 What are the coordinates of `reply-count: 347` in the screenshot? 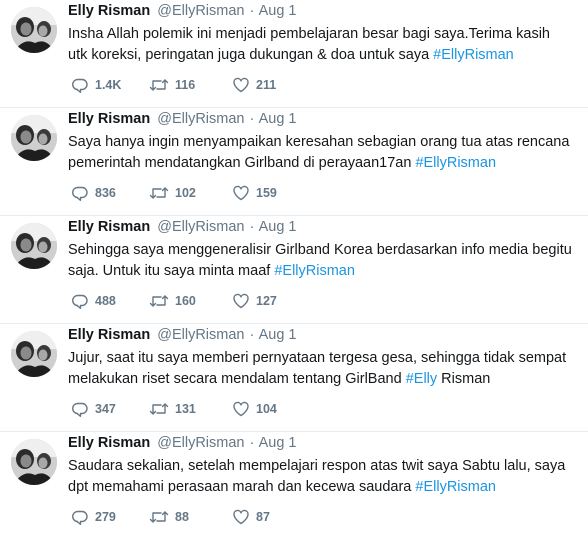 It's located at (105, 409).